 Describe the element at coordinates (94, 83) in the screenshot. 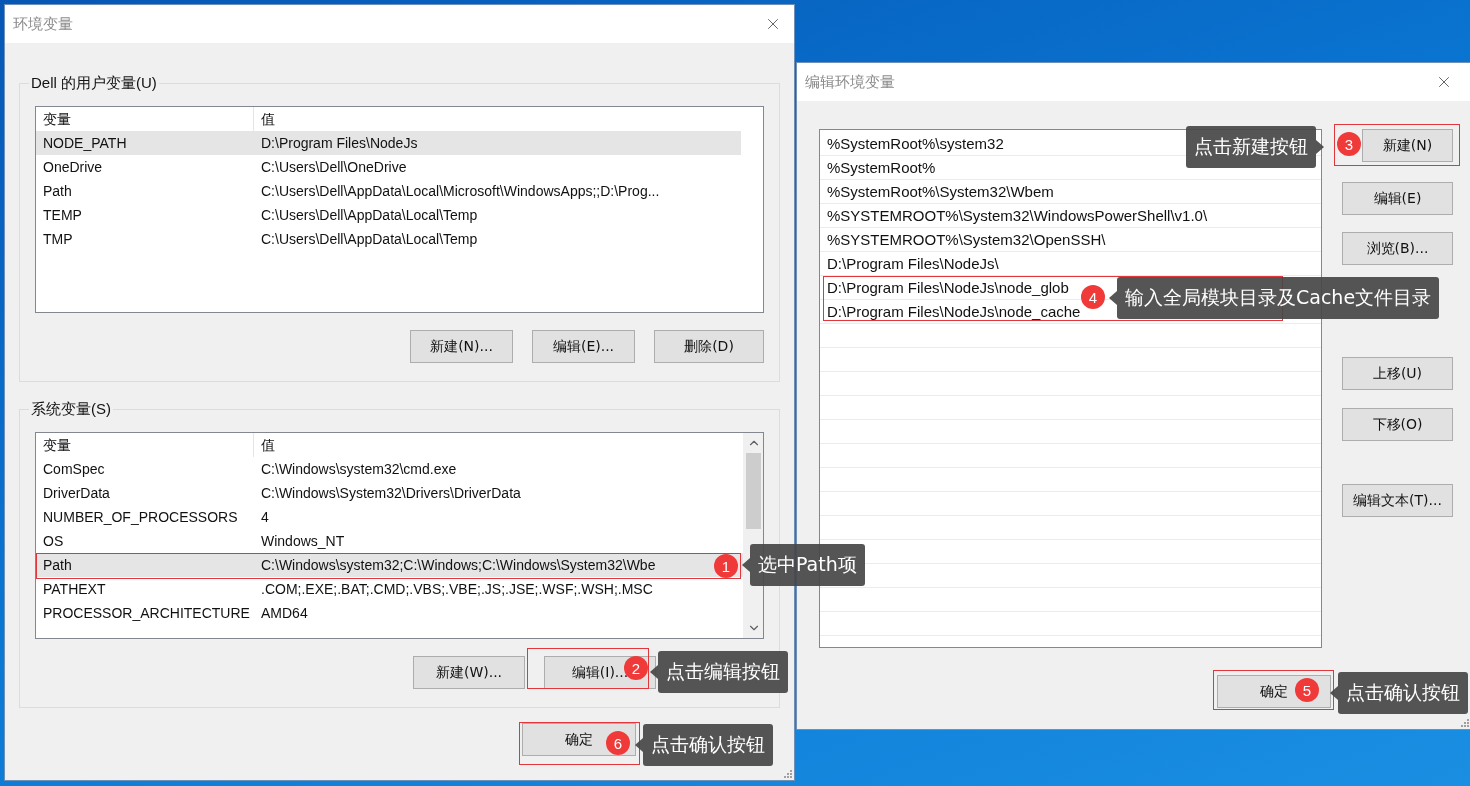

I see `group-label: Dell 的用户变量(U)` at that location.